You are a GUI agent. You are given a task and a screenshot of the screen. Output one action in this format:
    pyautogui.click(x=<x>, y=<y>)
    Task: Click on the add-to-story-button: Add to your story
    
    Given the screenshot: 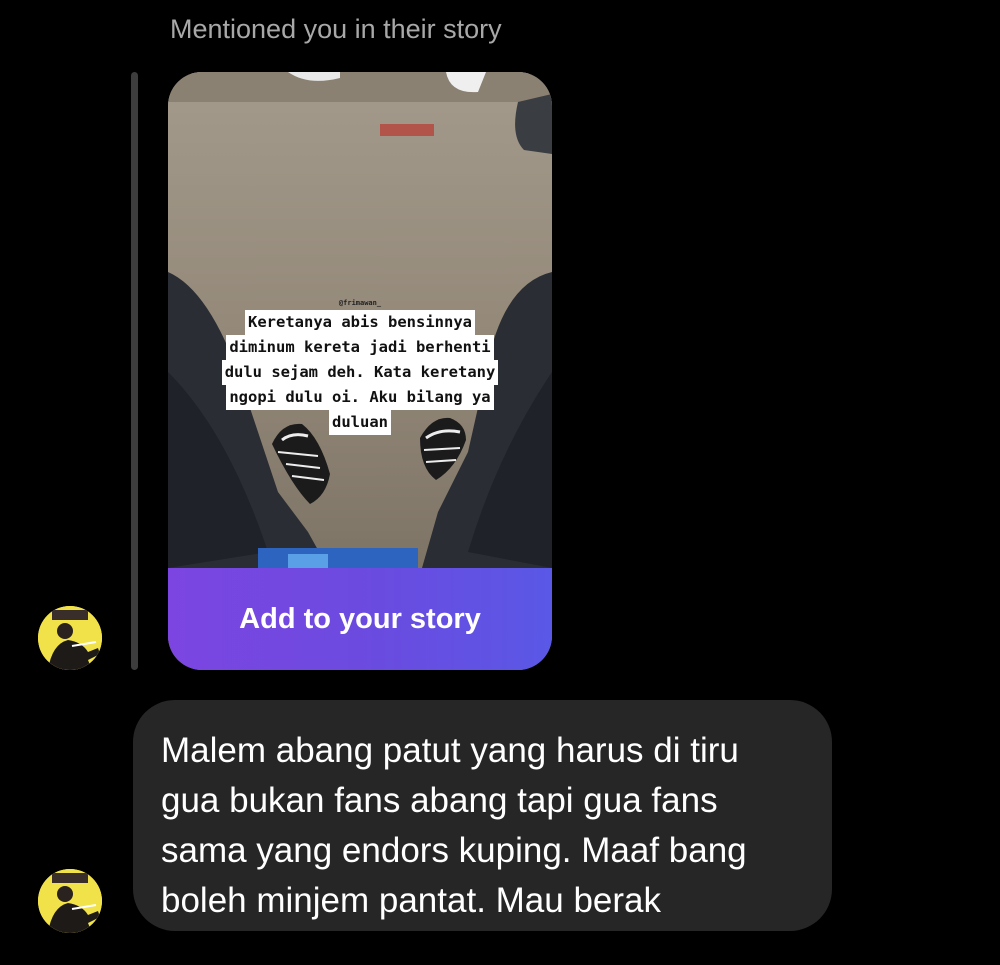 What is the action you would take?
    pyautogui.click(x=360, y=619)
    